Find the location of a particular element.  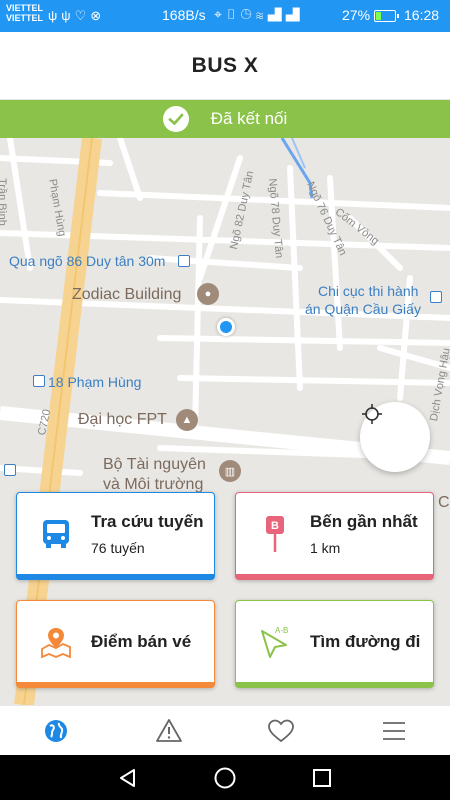

ticket-points-card: Điểm bán vé is located at coordinates (115, 644).